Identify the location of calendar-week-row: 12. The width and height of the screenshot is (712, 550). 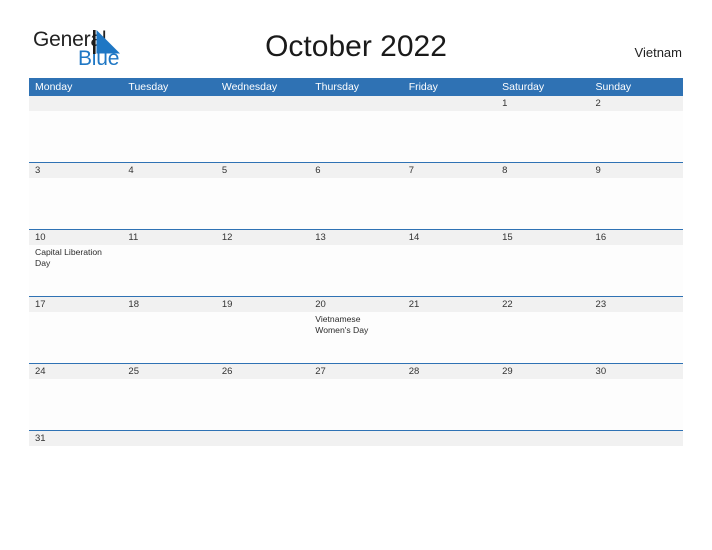
(356, 129).